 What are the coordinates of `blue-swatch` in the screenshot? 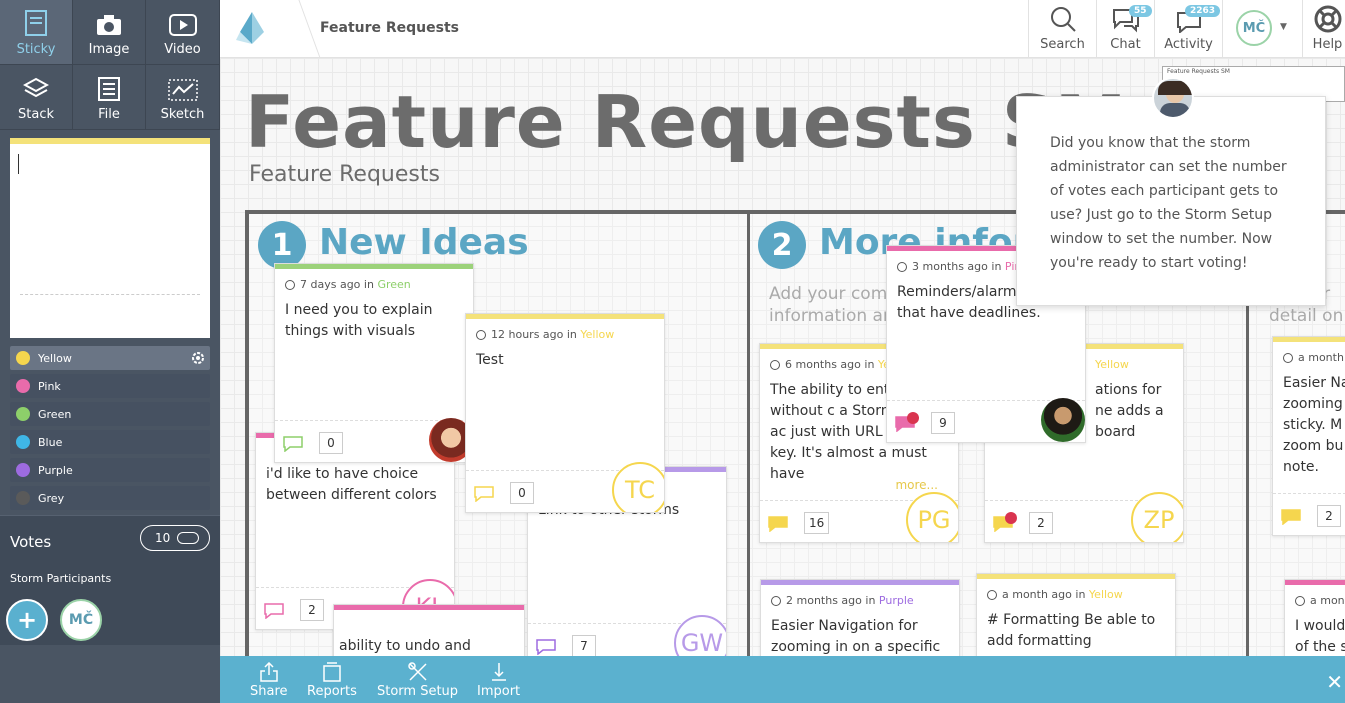 It's located at (23, 442).